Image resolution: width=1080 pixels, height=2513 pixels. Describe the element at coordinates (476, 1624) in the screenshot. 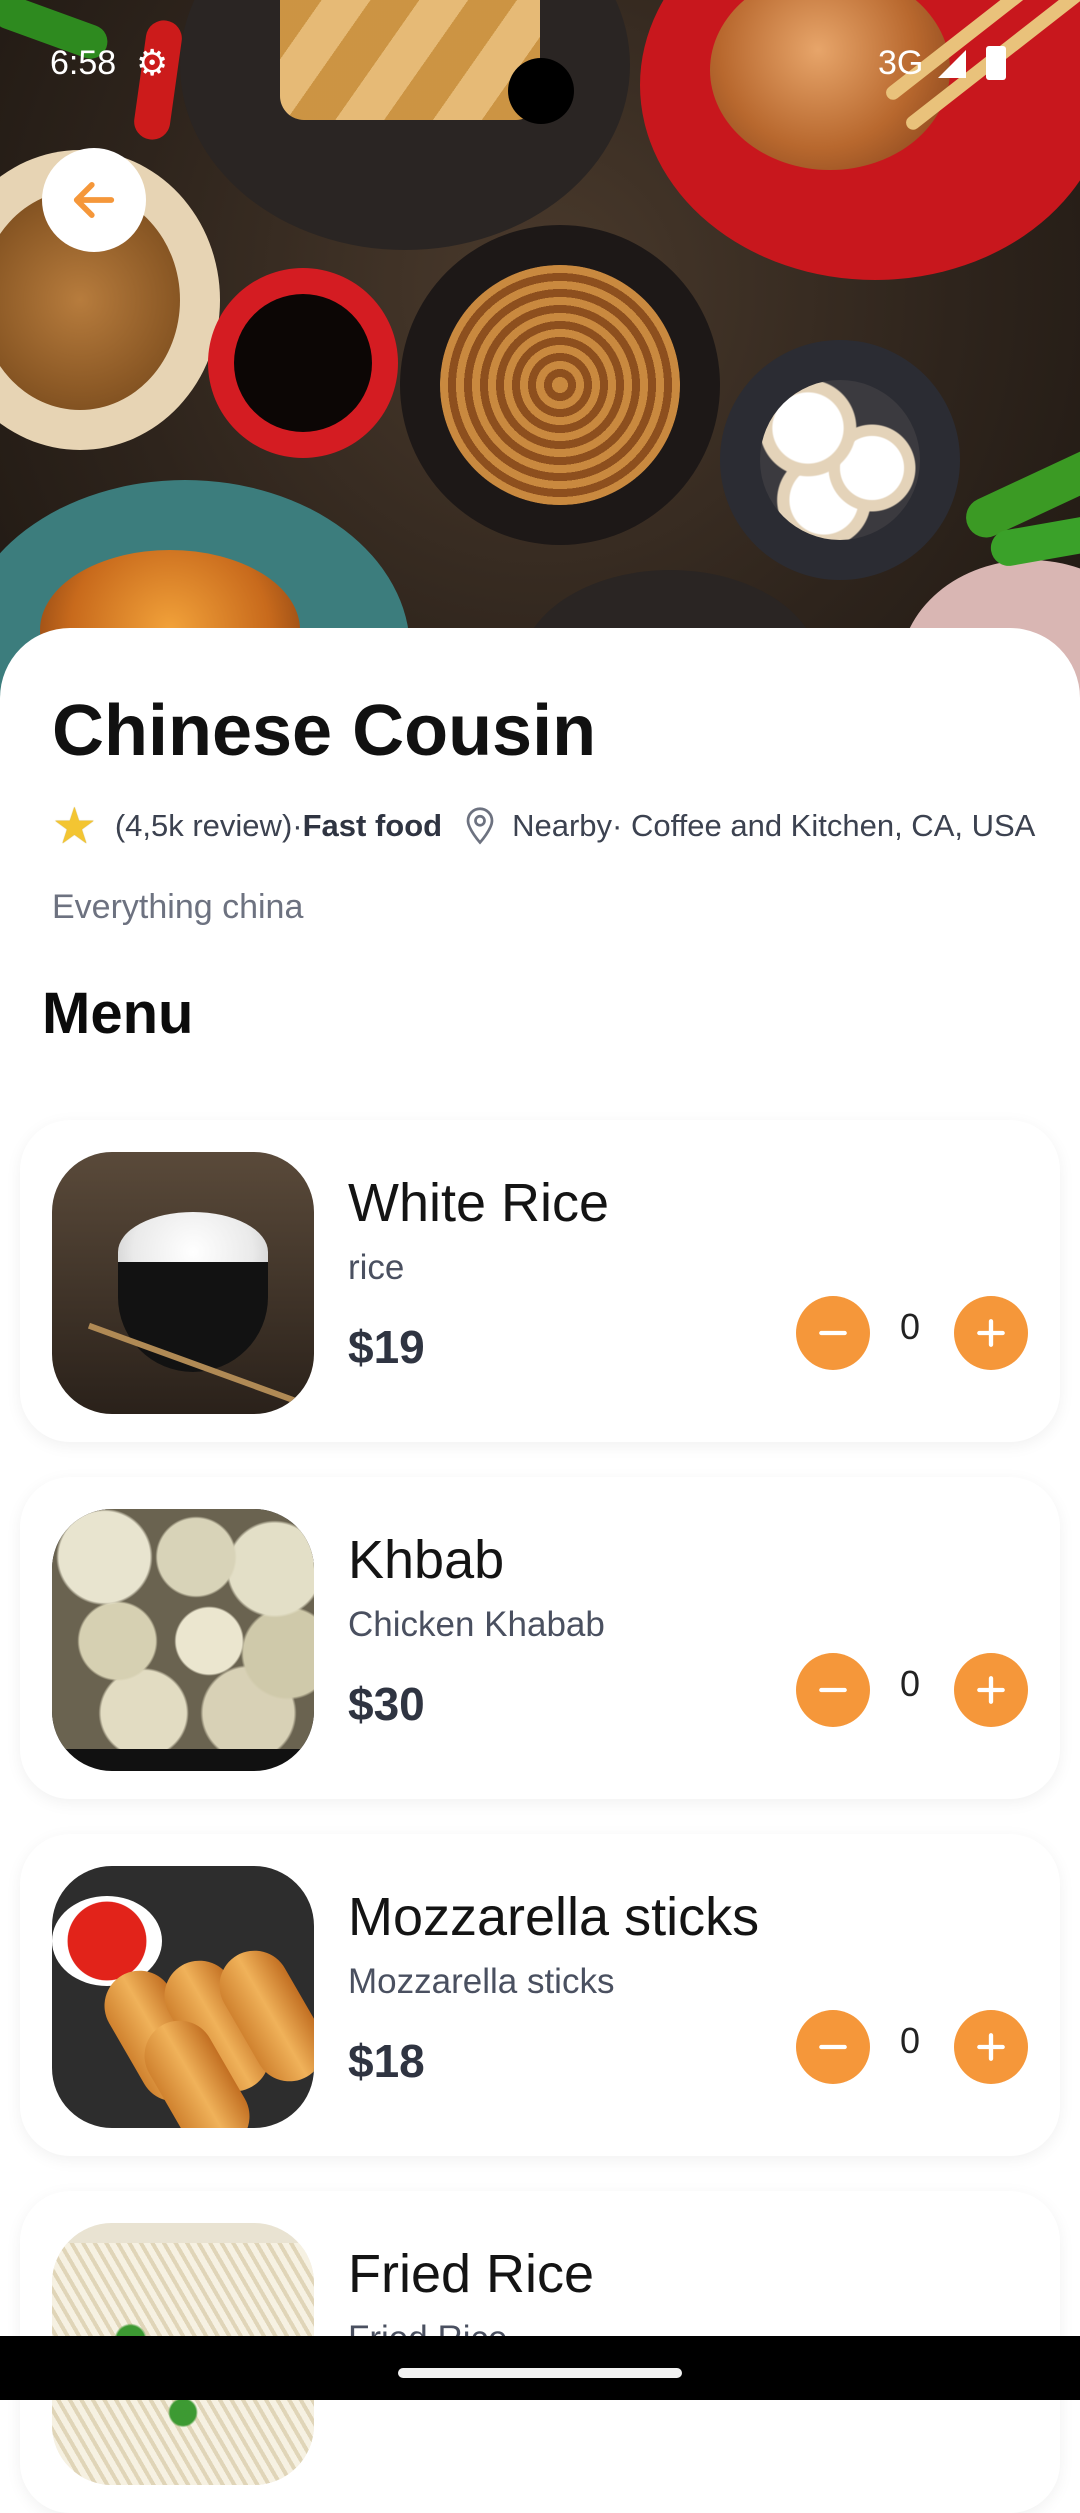

I see `item-description: Chicken Khabab` at that location.